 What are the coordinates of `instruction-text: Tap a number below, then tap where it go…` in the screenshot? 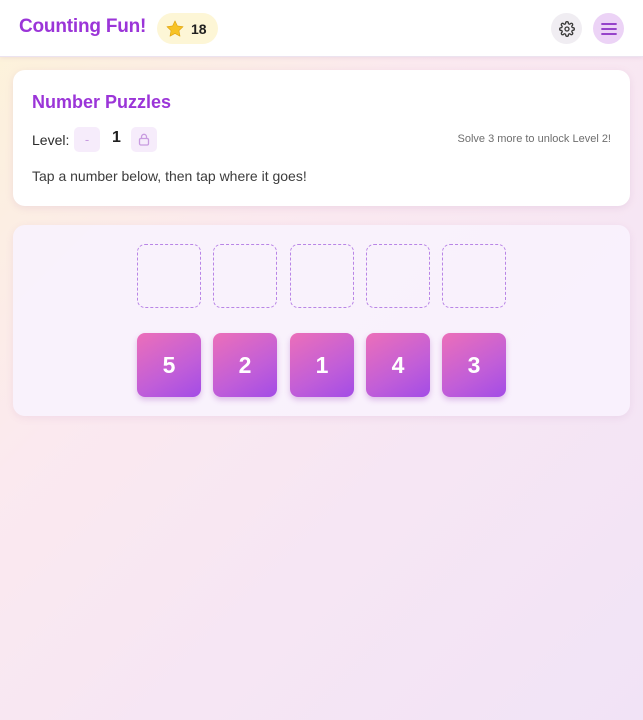 It's located at (169, 176).